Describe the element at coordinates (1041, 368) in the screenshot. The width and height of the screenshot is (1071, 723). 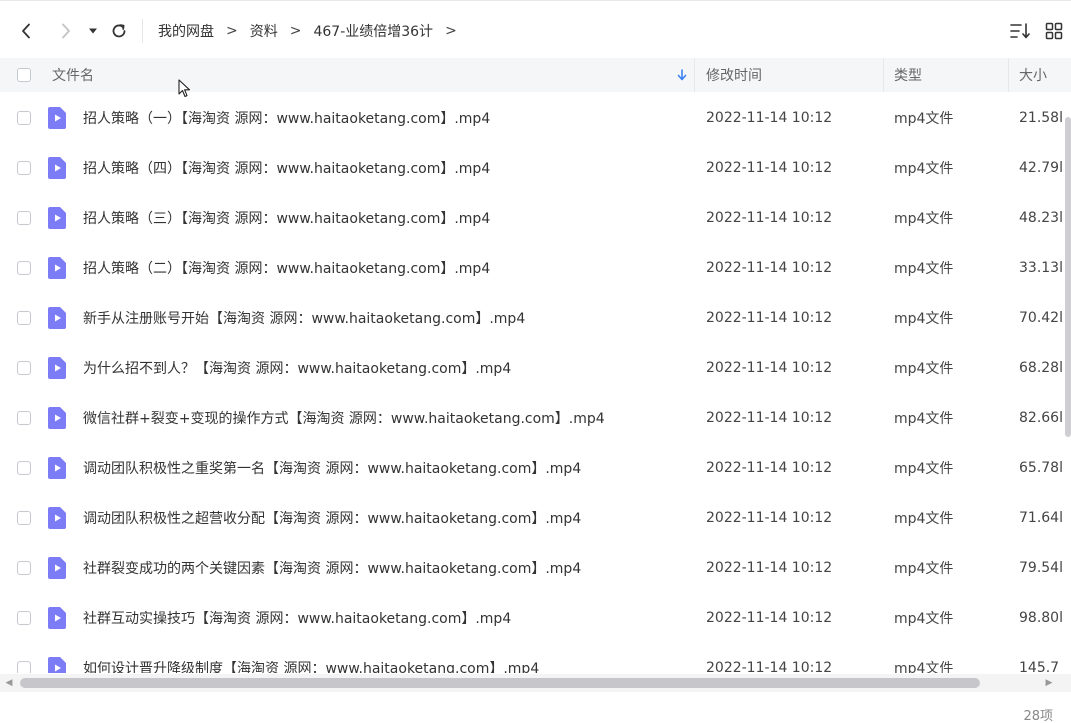
I see `file-size: 68.28l` at that location.